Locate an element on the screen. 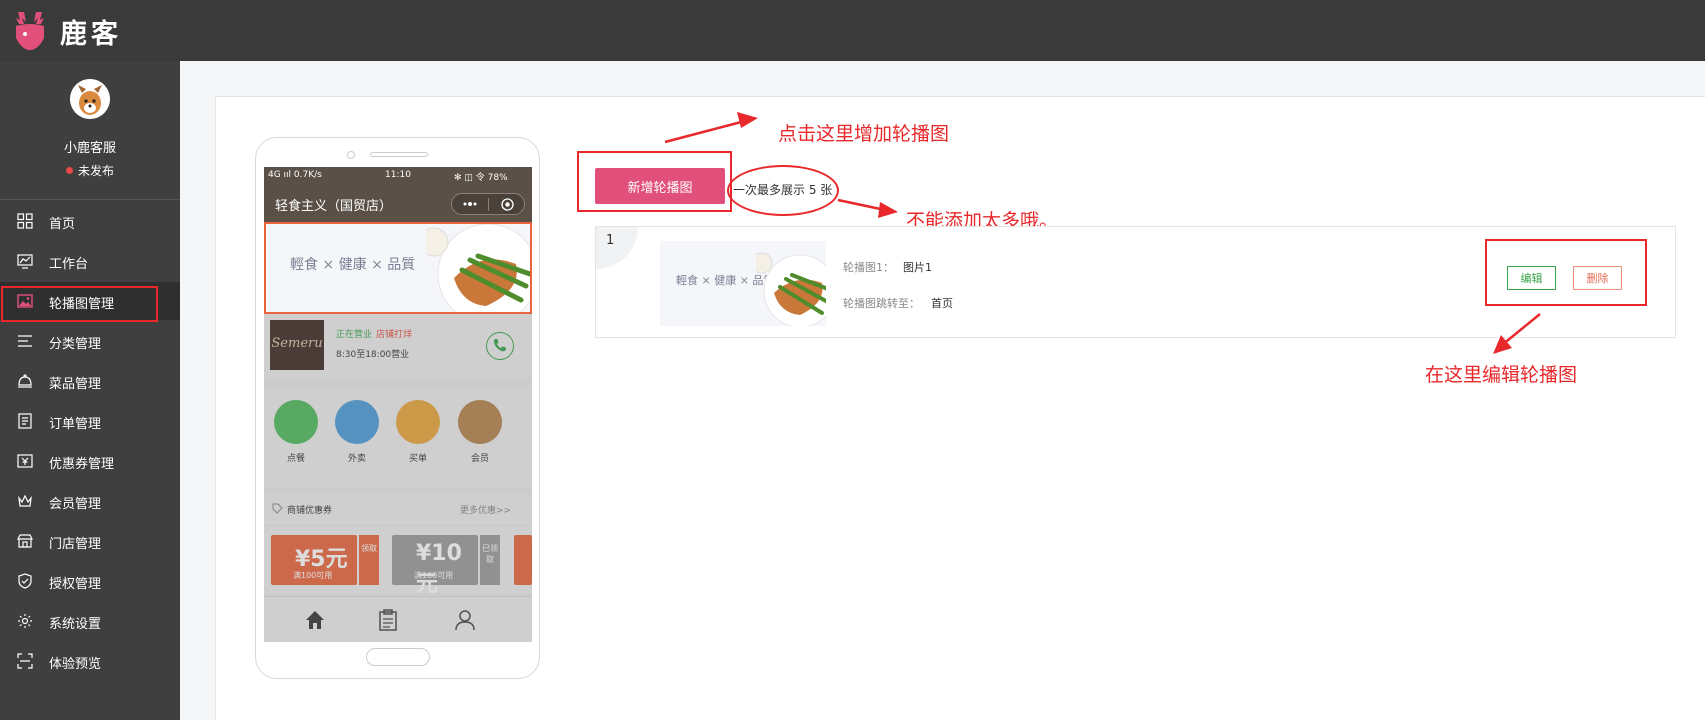 The width and height of the screenshot is (1705, 720). highlight-box-add-button is located at coordinates (654, 181).